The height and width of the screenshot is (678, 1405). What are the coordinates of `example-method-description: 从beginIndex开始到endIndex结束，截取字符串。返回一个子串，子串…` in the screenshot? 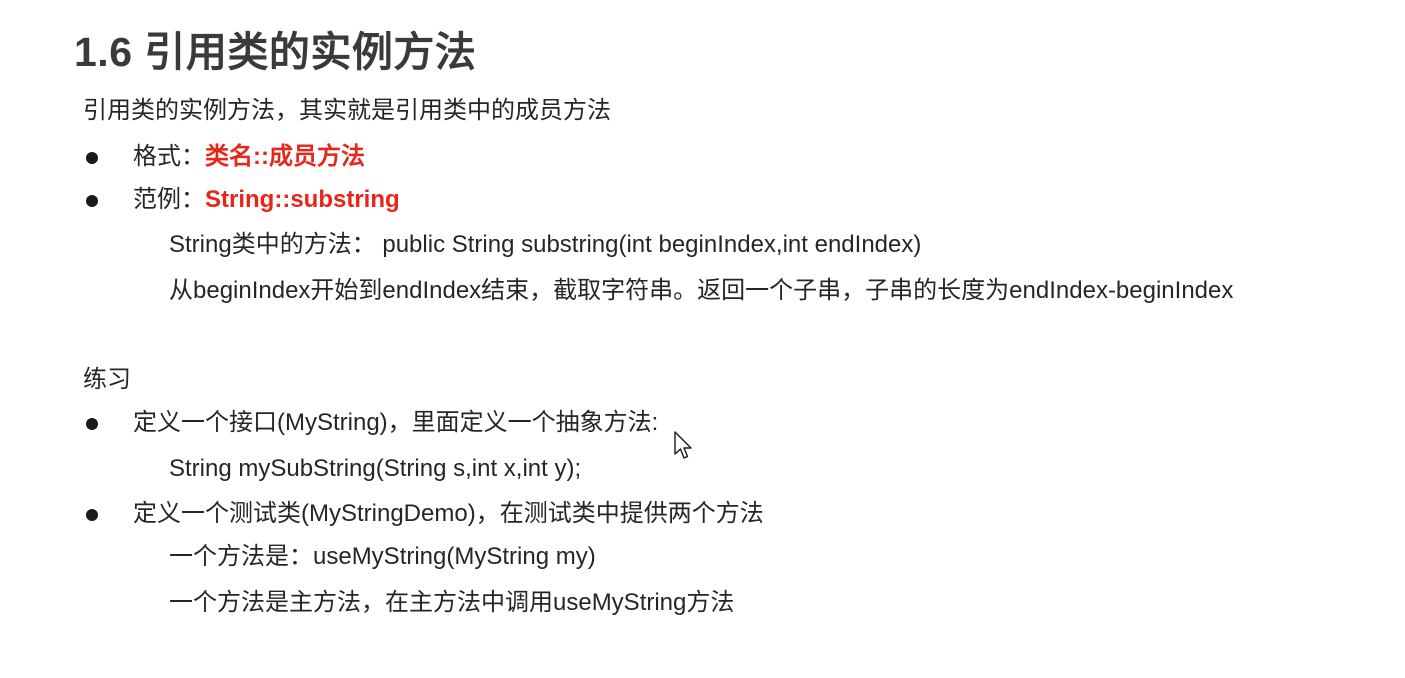 It's located at (701, 290).